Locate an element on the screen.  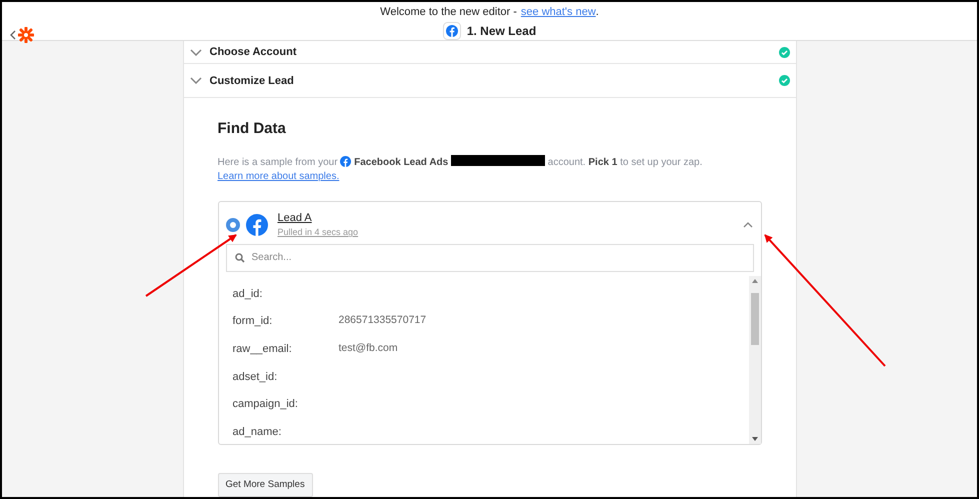
step-title: Choose Account is located at coordinates (490, 52).